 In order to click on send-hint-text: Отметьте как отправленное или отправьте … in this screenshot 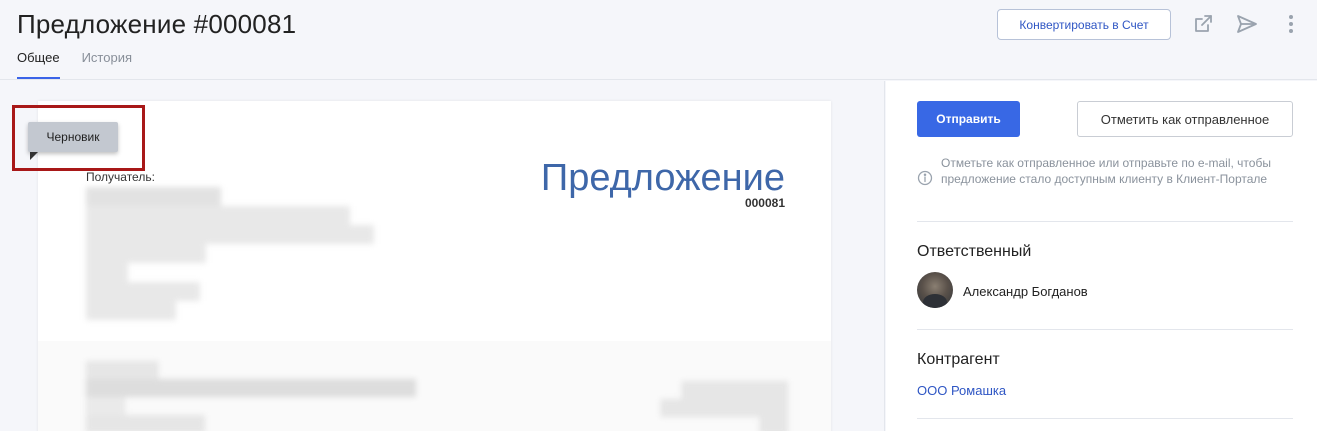, I will do `click(1106, 171)`.